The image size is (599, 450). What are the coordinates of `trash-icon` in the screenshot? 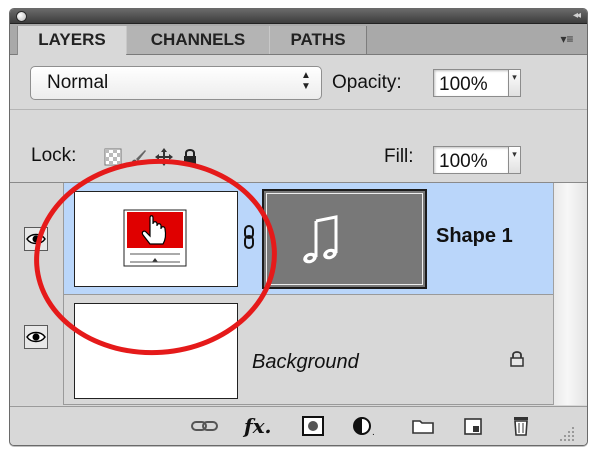 It's located at (521, 426).